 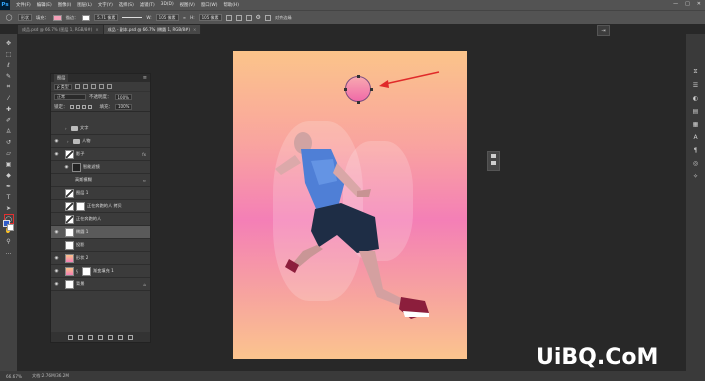 I want to click on stroke-width-input: 5.71 像素, so click(x=106, y=17).